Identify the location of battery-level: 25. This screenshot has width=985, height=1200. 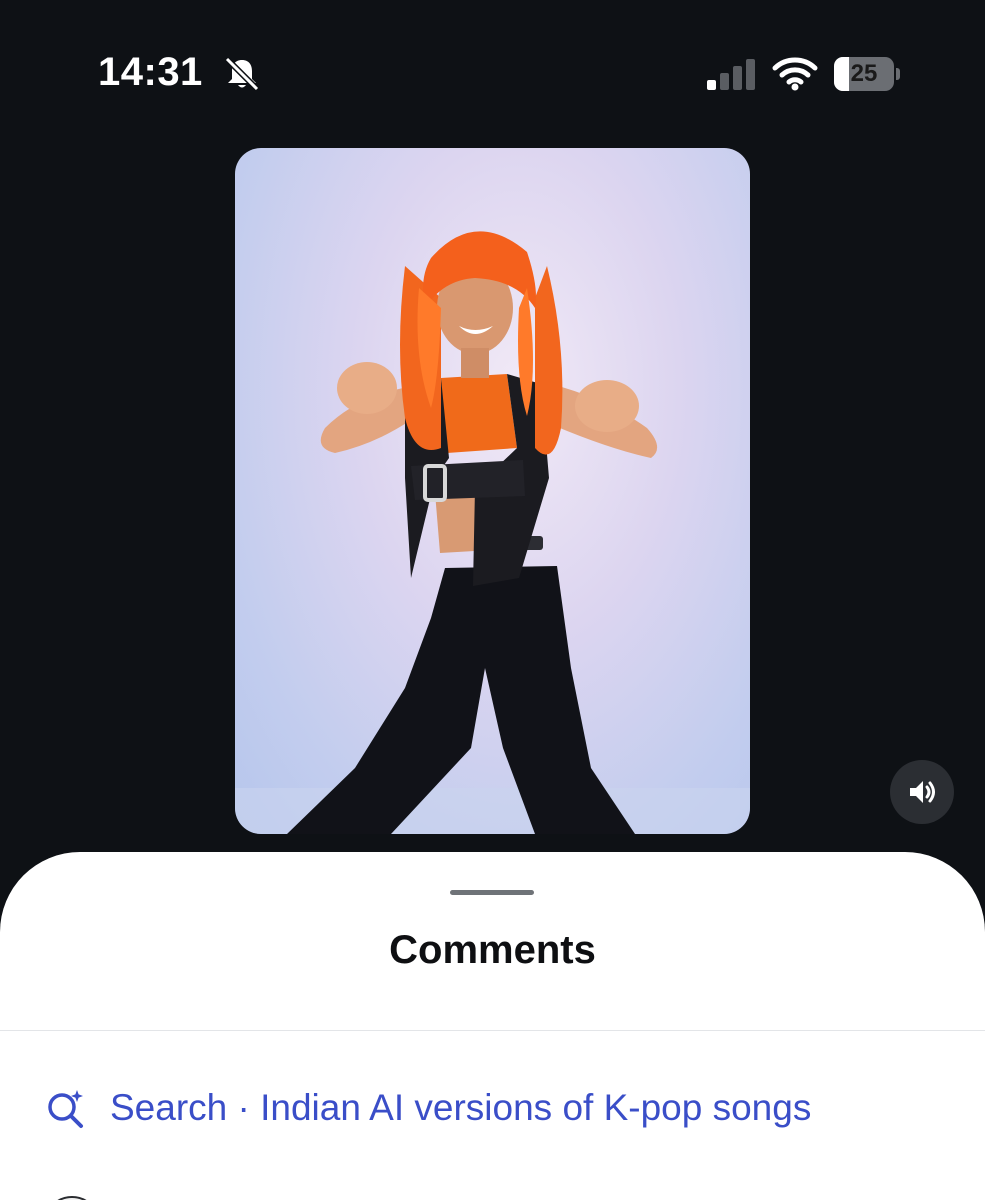
(864, 73).